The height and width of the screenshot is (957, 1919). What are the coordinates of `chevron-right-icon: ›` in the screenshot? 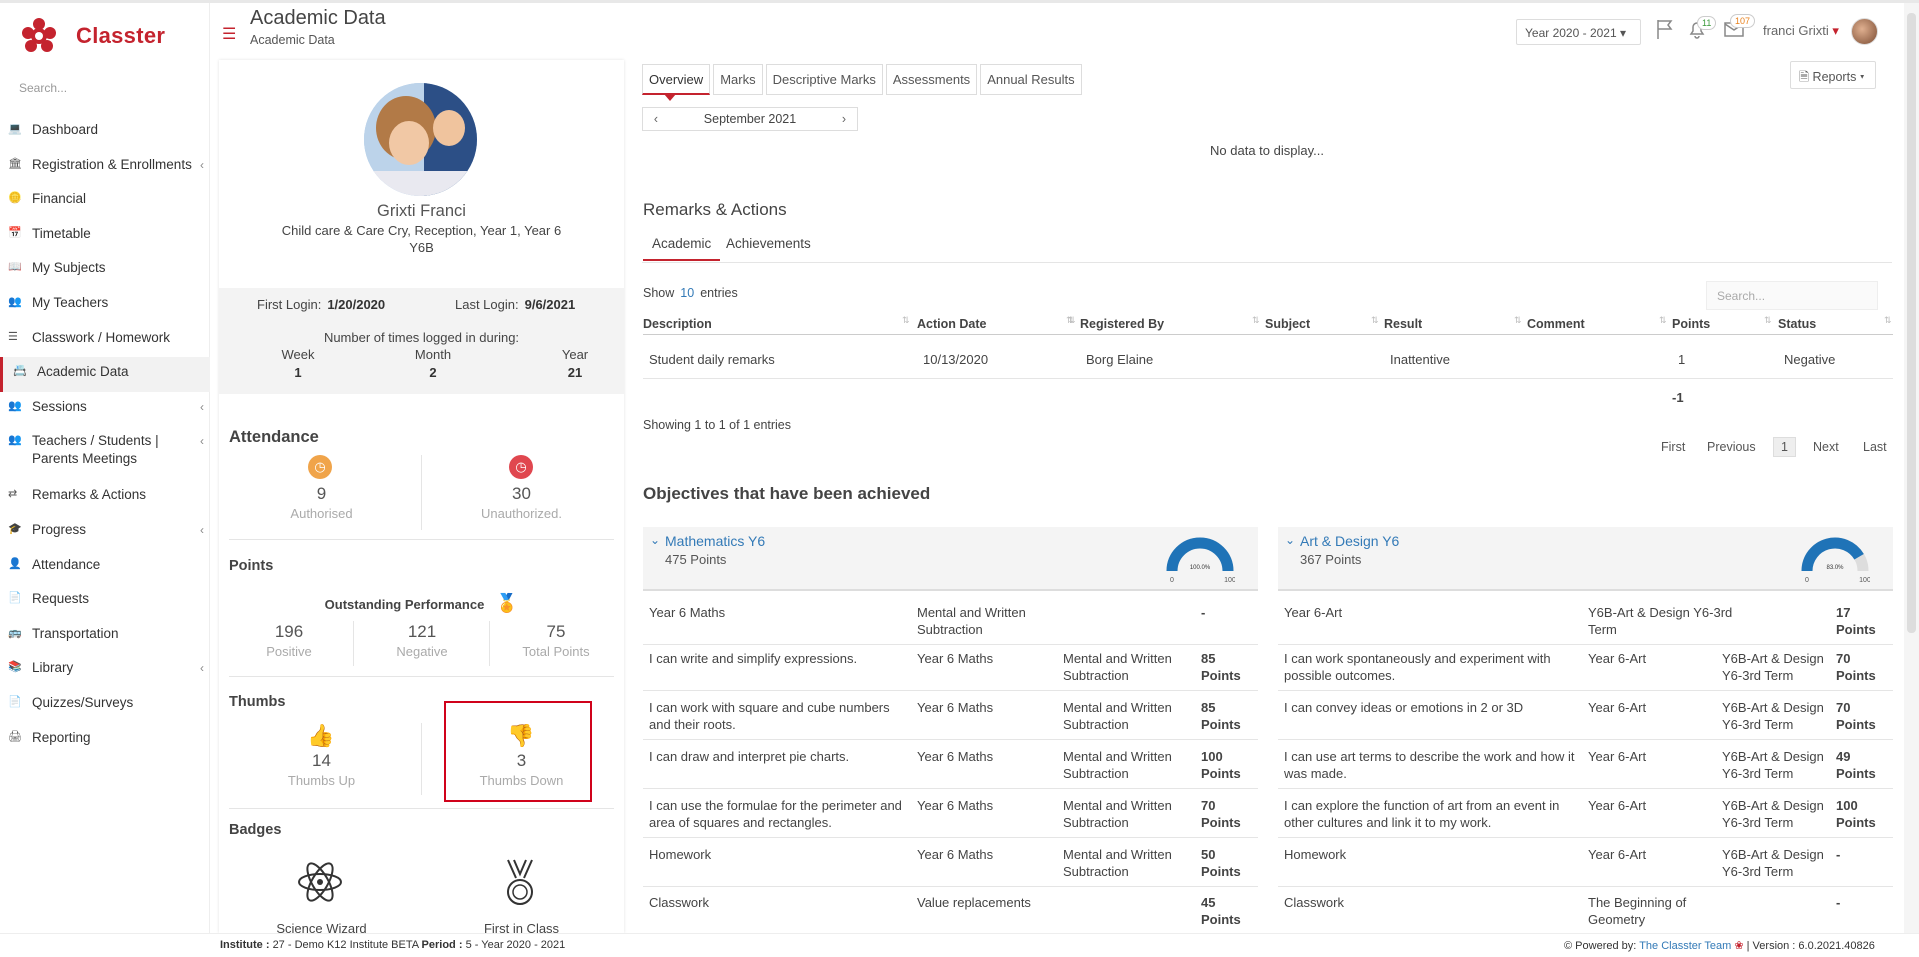 It's located at (844, 119).